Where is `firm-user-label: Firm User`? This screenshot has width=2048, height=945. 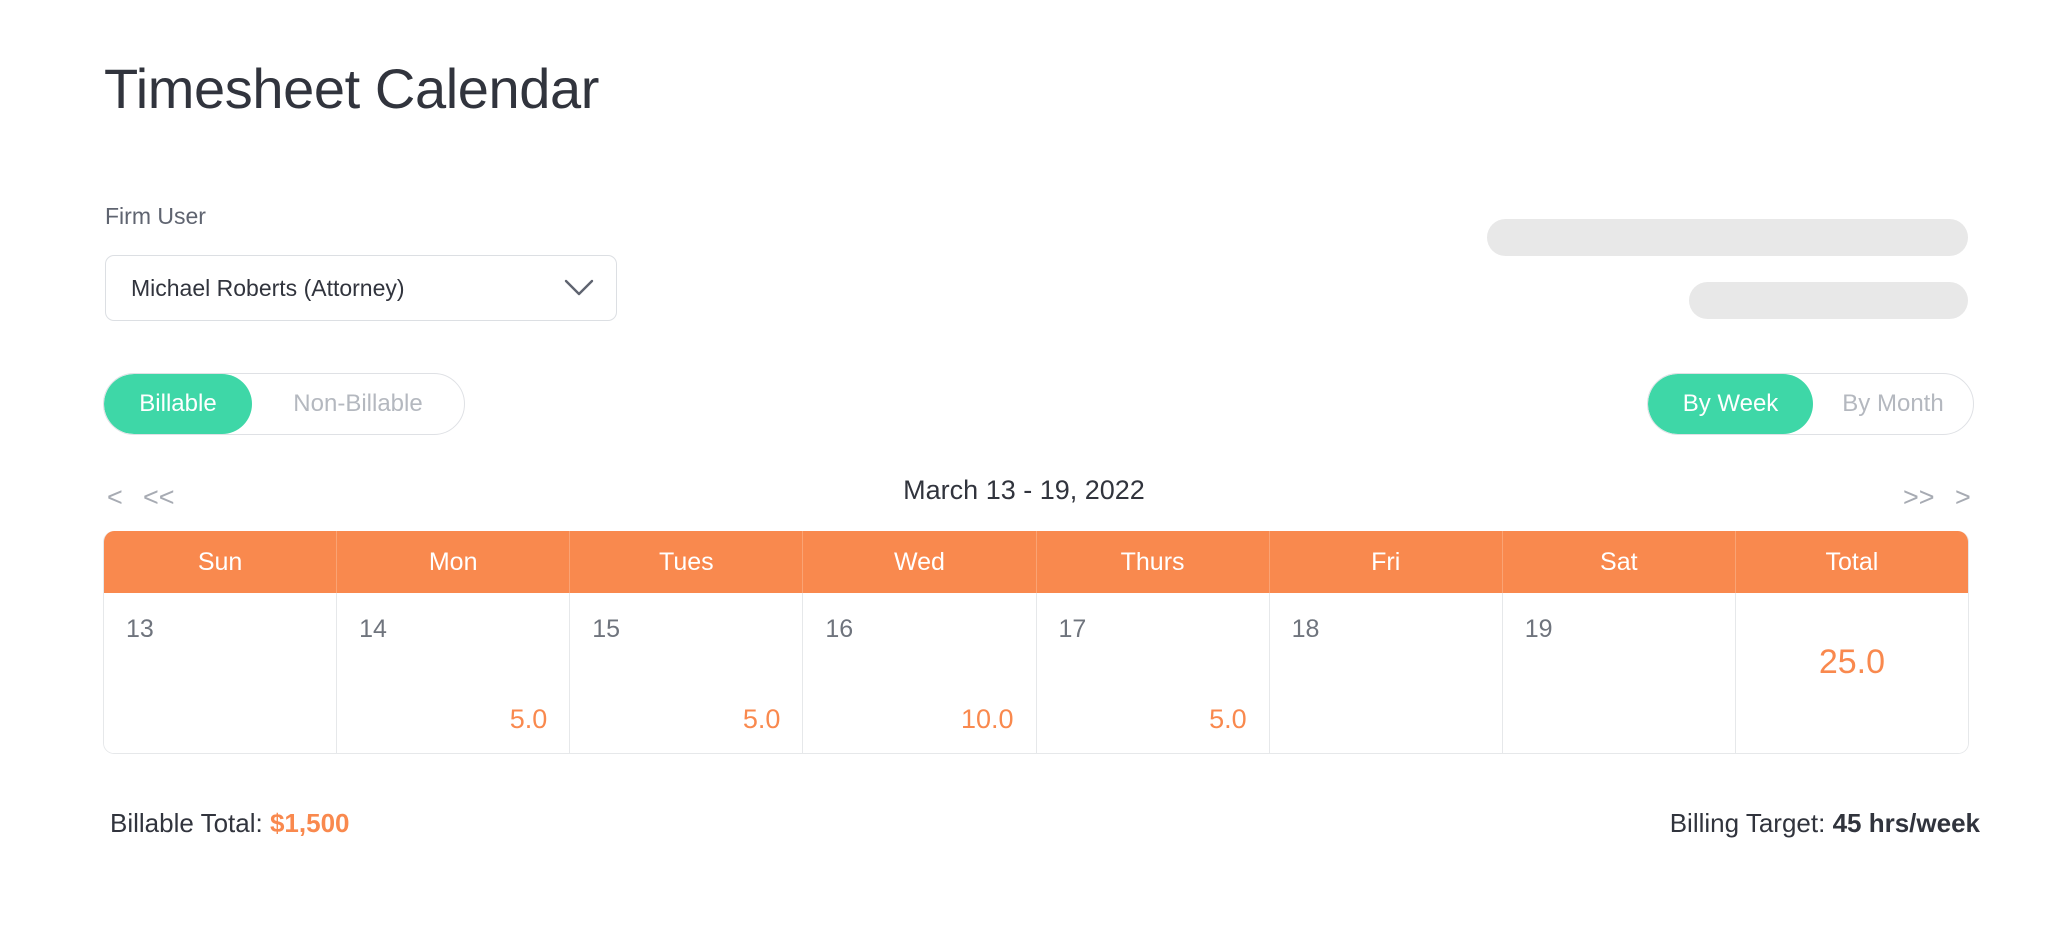 firm-user-label: Firm User is located at coordinates (155, 216).